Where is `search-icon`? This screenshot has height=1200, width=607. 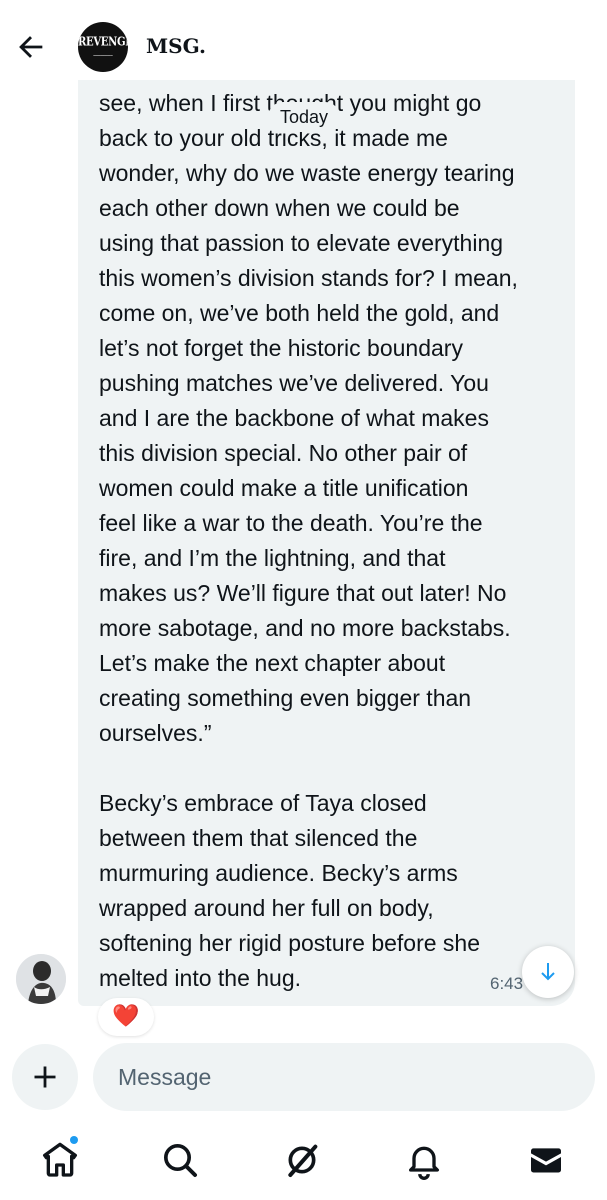 search-icon is located at coordinates (180, 1160).